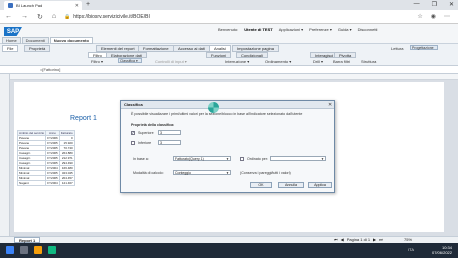  I want to click on explorer-icon, so click(38, 250).